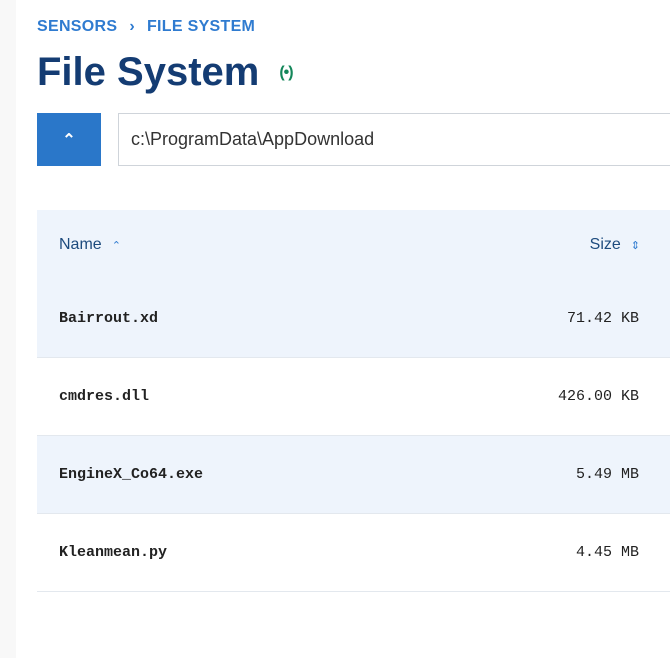 The height and width of the screenshot is (658, 670). What do you see at coordinates (8, 329) in the screenshot?
I see `left-margin` at bounding box center [8, 329].